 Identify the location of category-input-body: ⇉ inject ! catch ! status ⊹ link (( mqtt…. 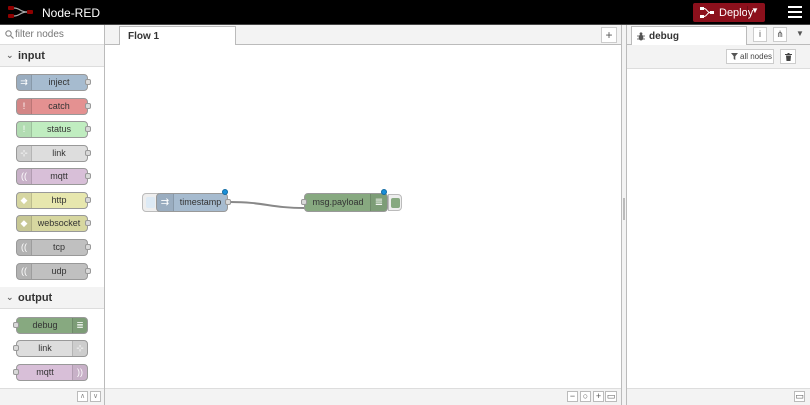
(52, 181).